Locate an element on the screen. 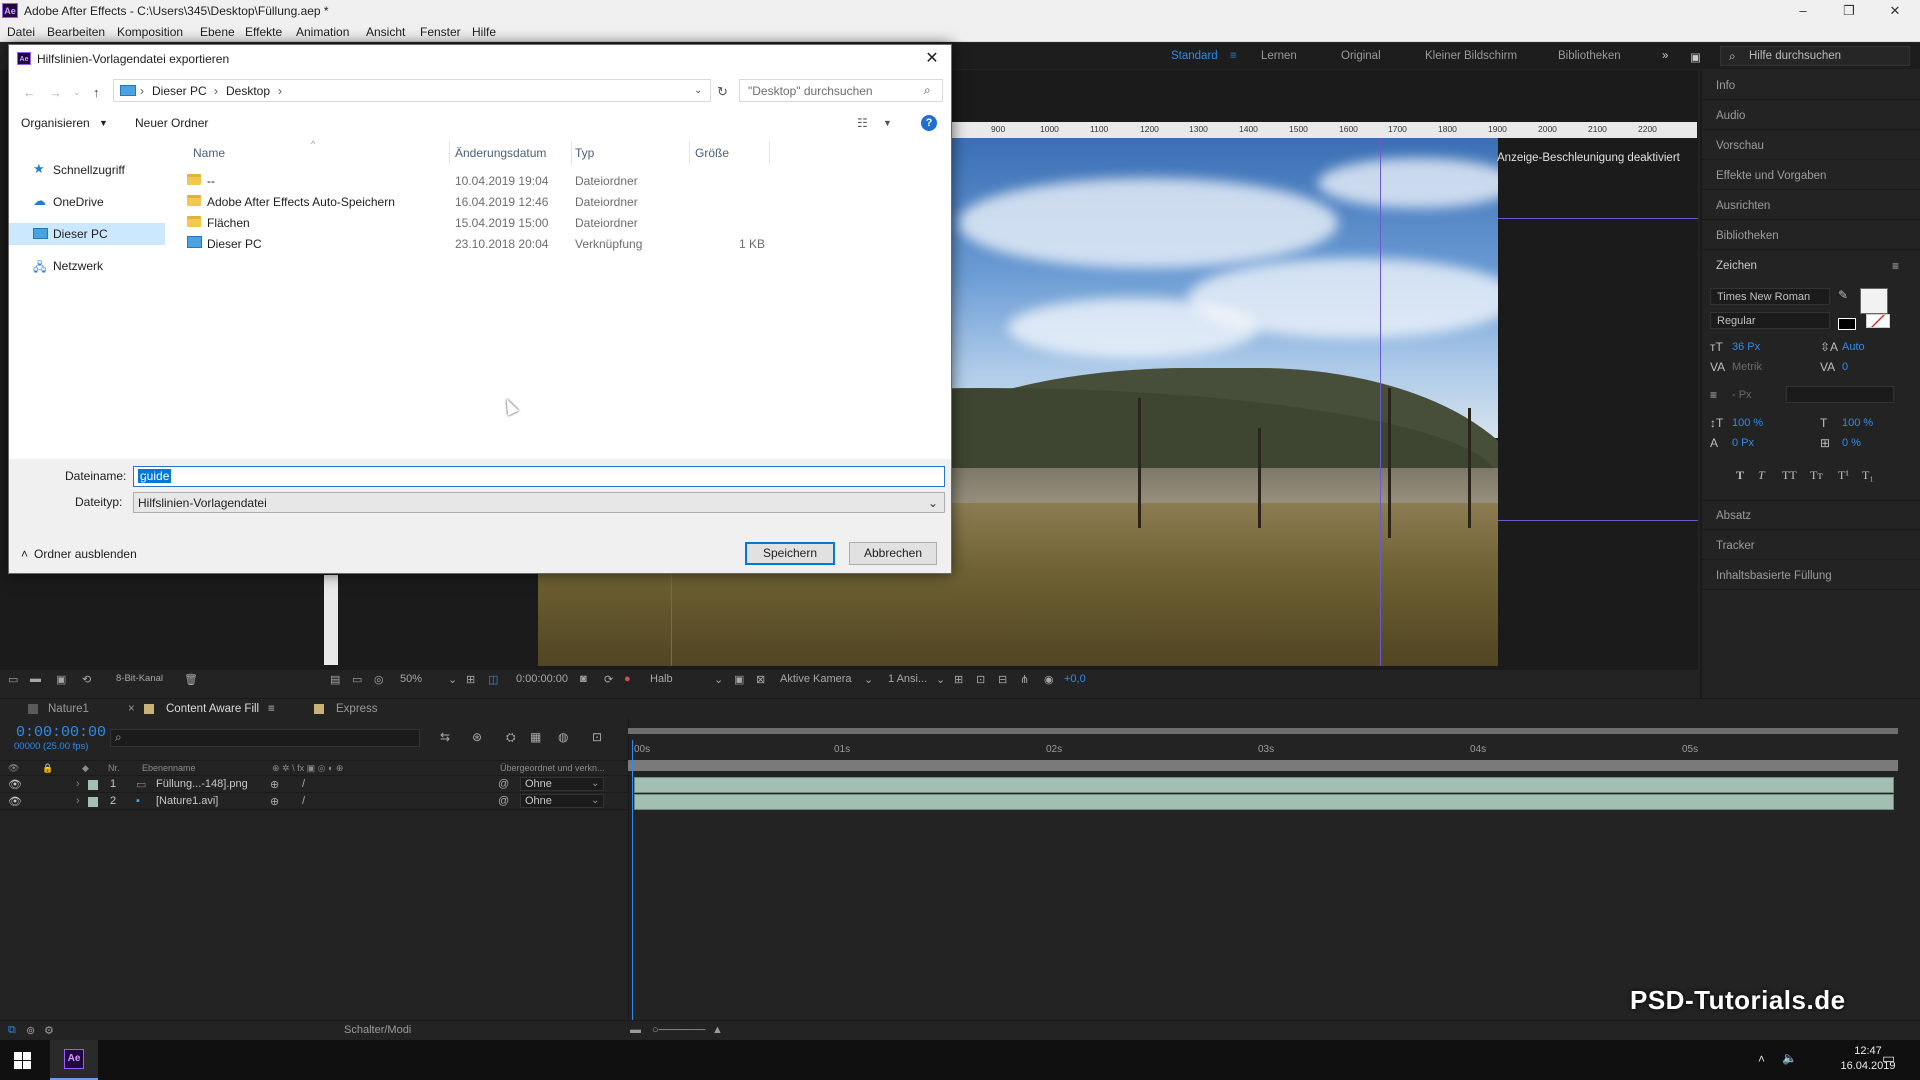  workspace-kleiner-bildschirm: Kleiner Bildschirm is located at coordinates (1471, 56).